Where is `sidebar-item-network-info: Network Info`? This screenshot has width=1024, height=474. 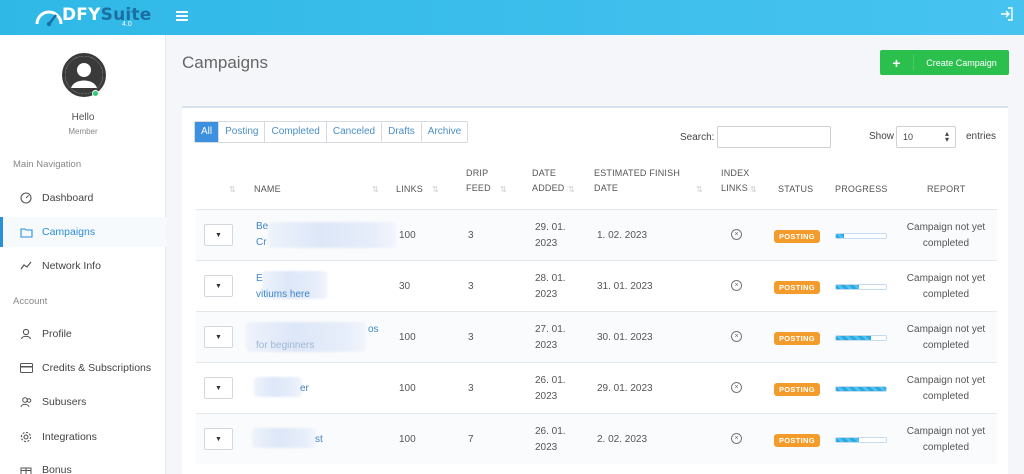
sidebar-item-network-info: Network Info is located at coordinates (83, 266).